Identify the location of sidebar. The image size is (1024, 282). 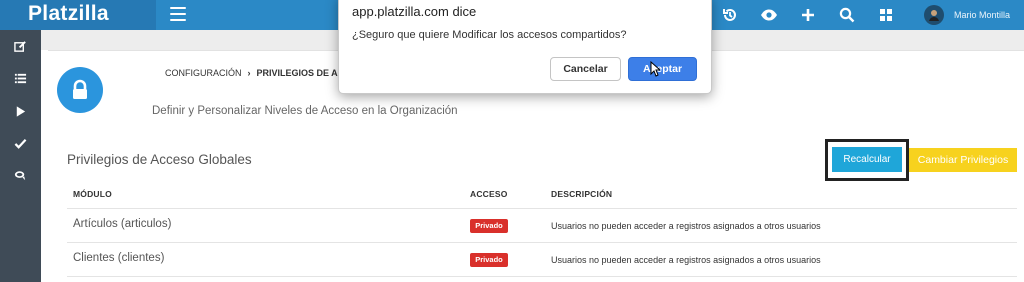
(20, 156).